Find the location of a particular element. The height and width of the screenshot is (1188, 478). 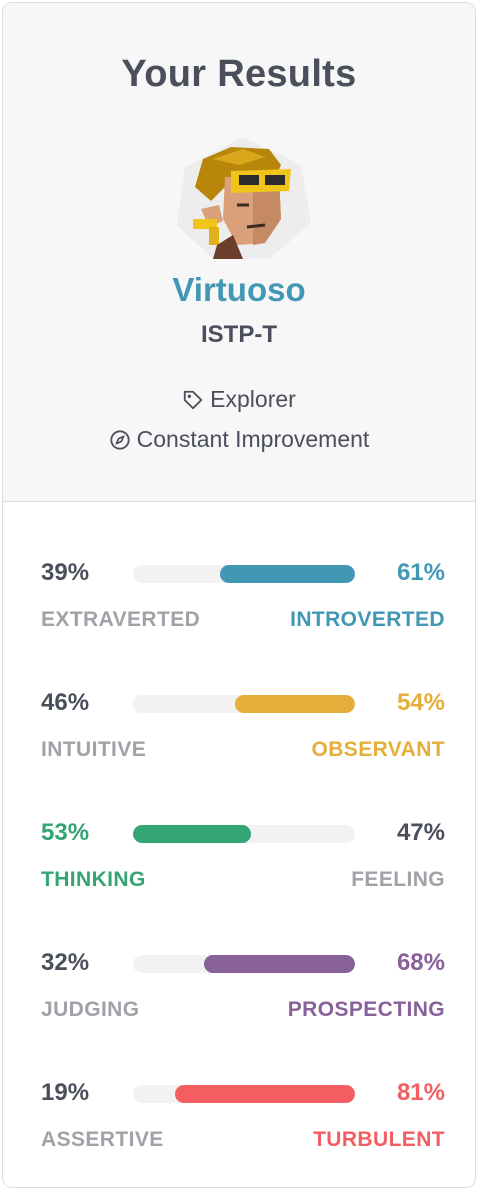

trait-left-label: EXTRAVERTED is located at coordinates (121, 619).